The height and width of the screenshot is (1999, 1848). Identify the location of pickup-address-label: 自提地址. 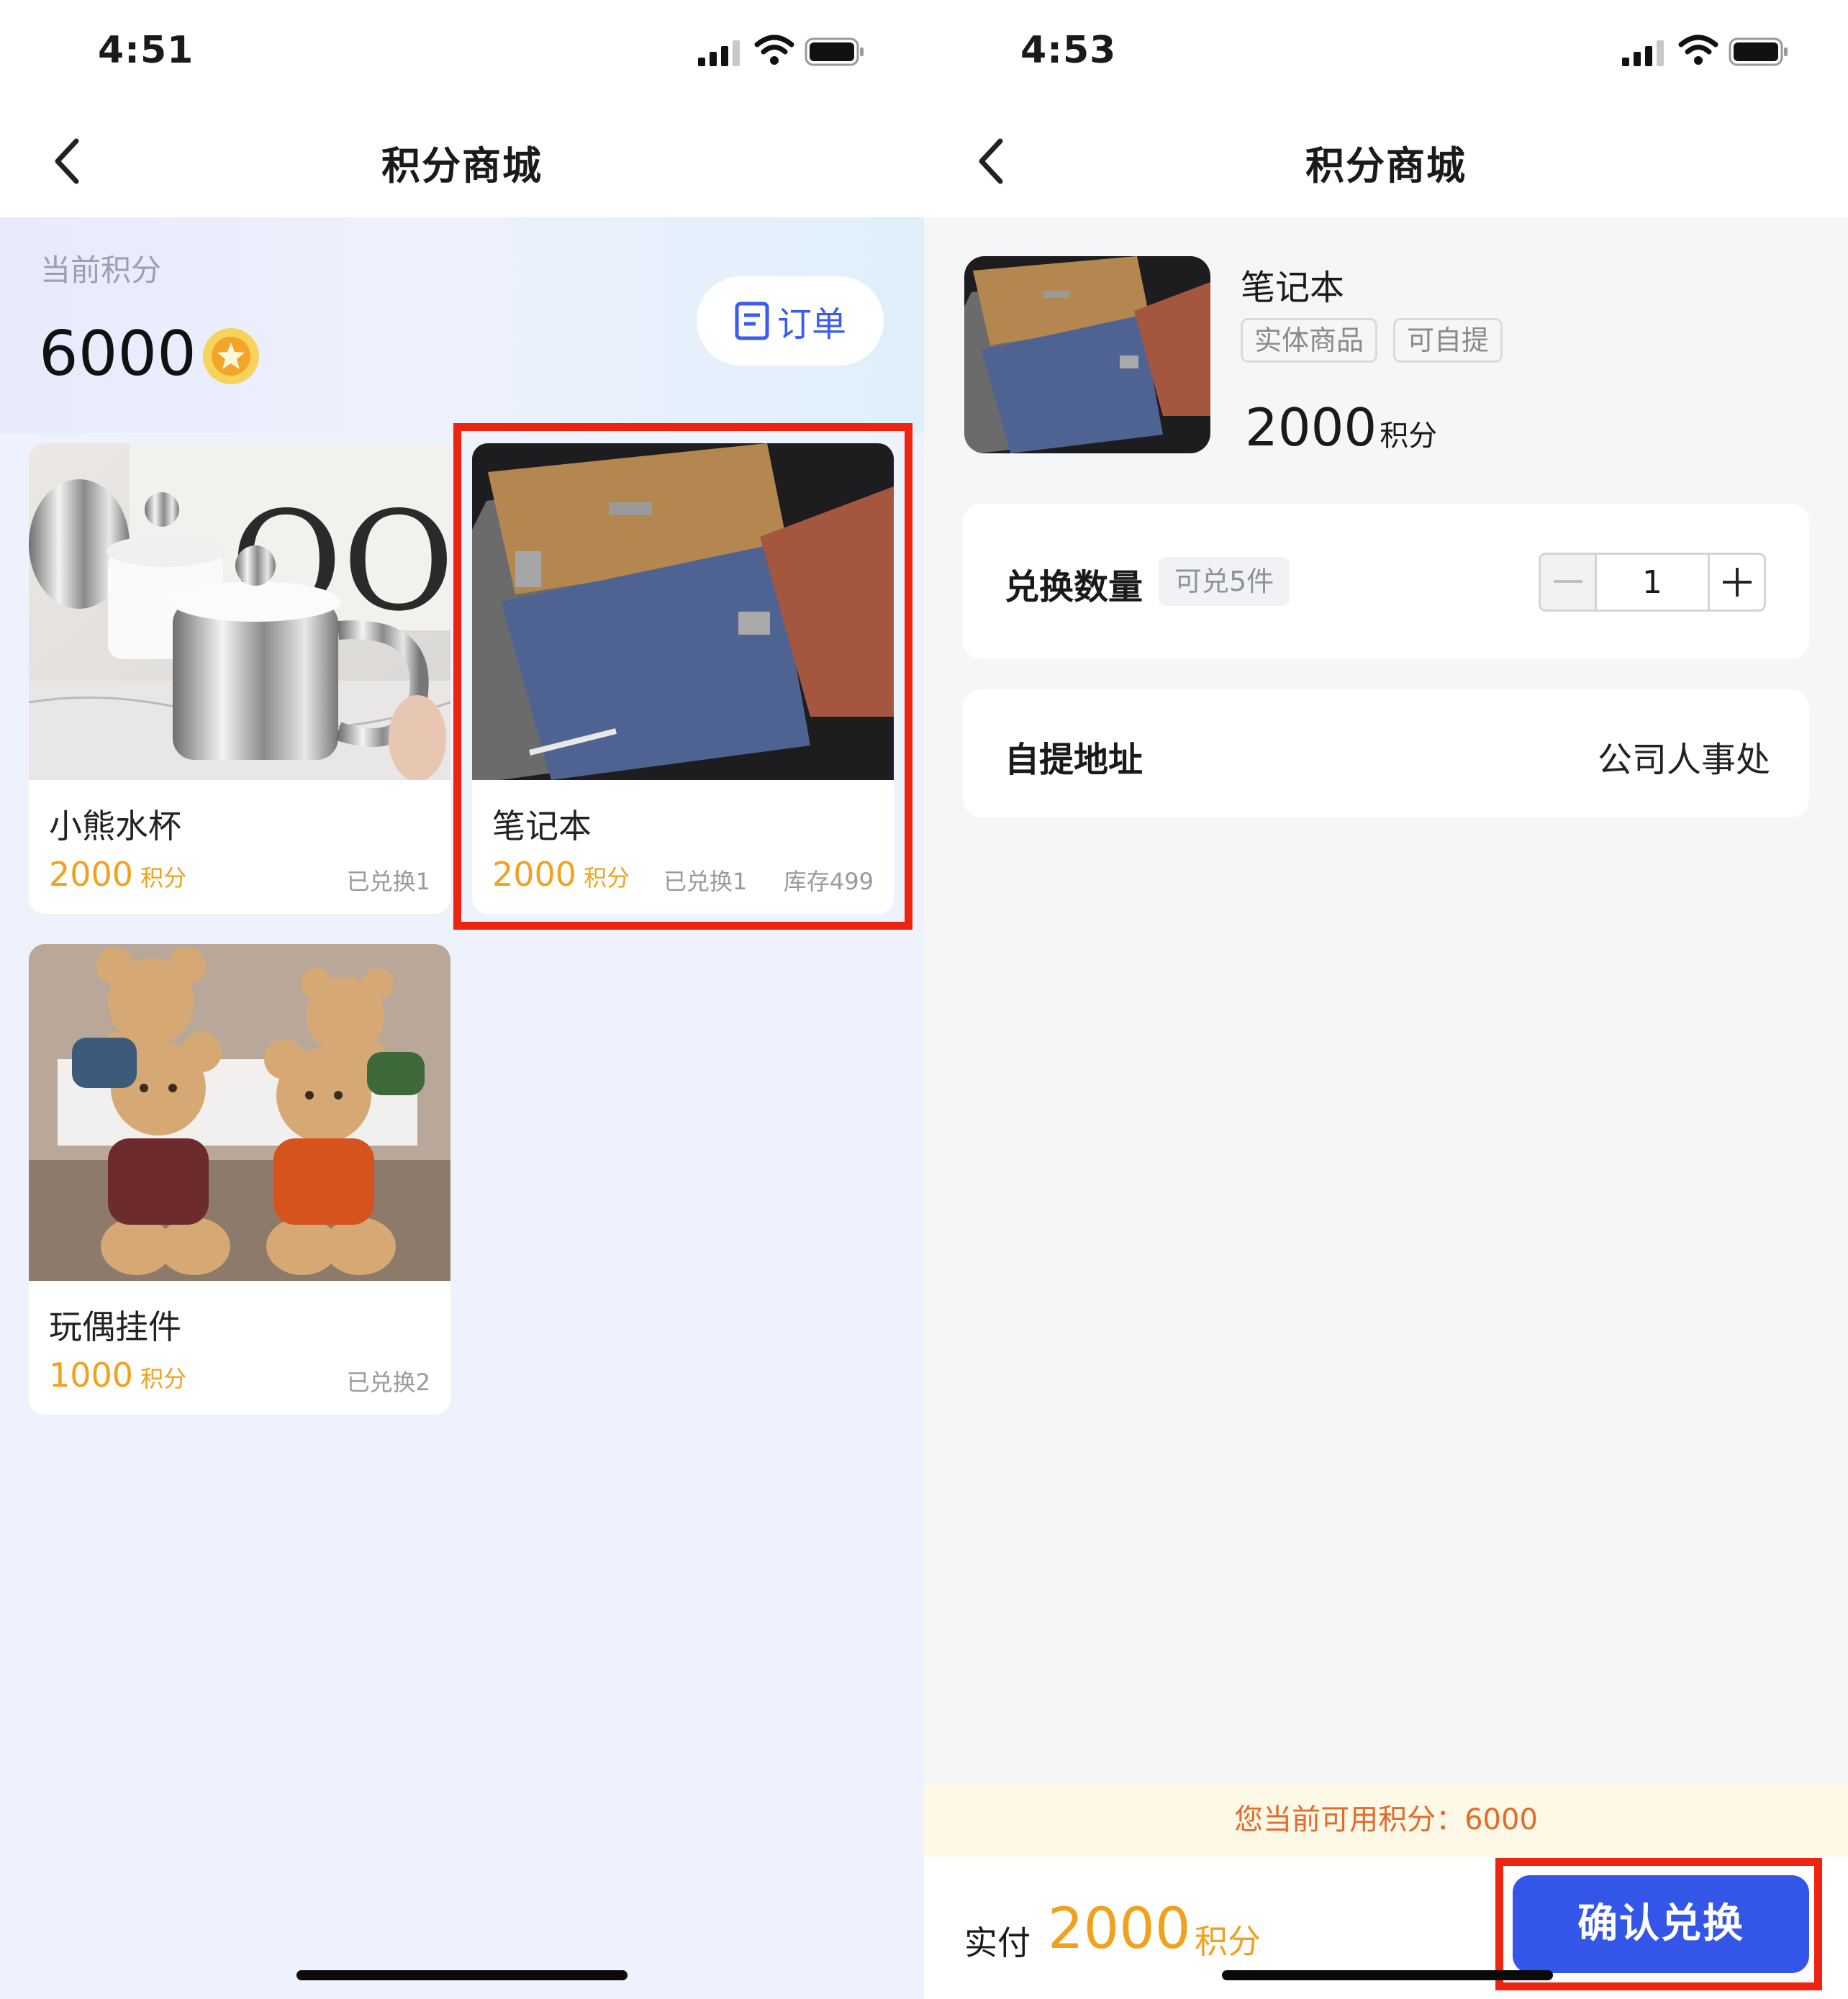
(1074, 760).